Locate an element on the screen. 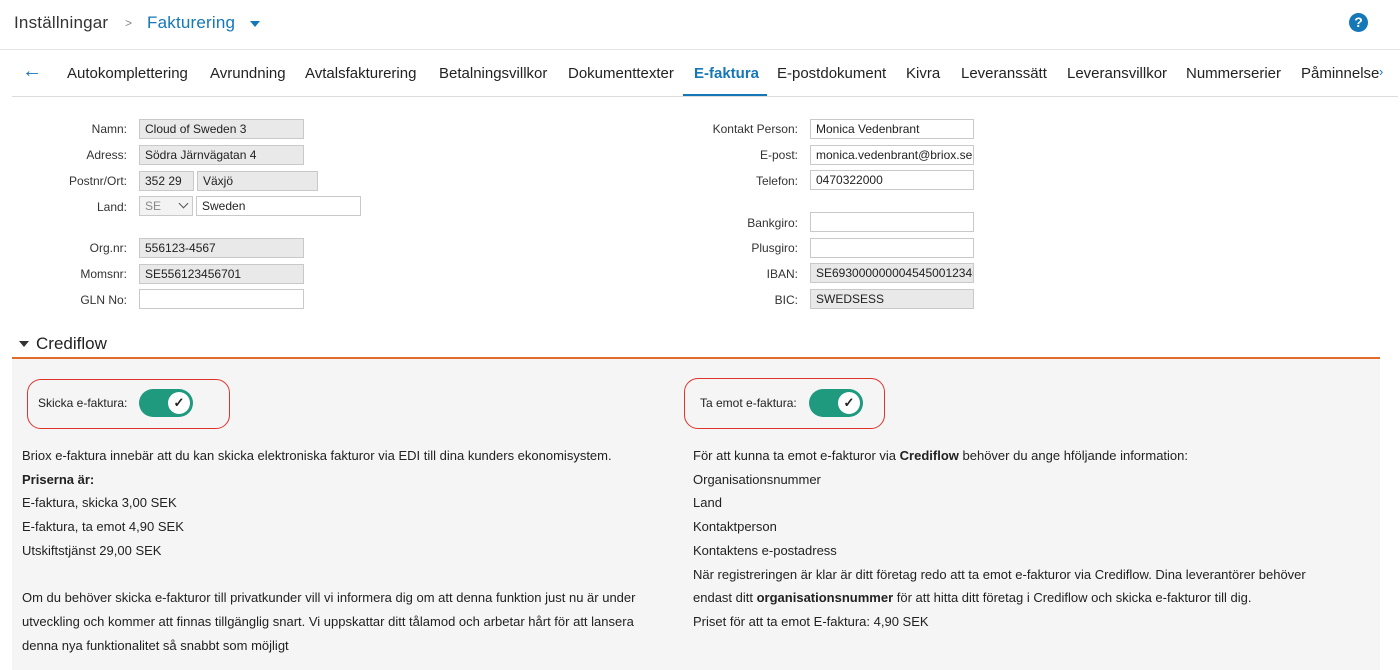 This screenshot has height=670, width=1400. requirement-item: Kontaktperson is located at coordinates (735, 526).